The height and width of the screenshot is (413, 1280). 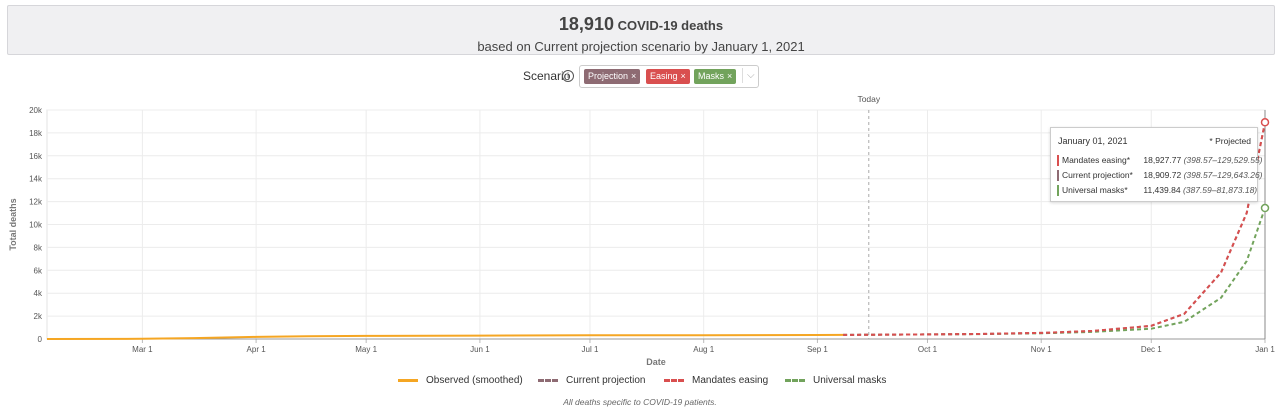 What do you see at coordinates (36, 179) in the screenshot?
I see `y-tick-label: 14k` at bounding box center [36, 179].